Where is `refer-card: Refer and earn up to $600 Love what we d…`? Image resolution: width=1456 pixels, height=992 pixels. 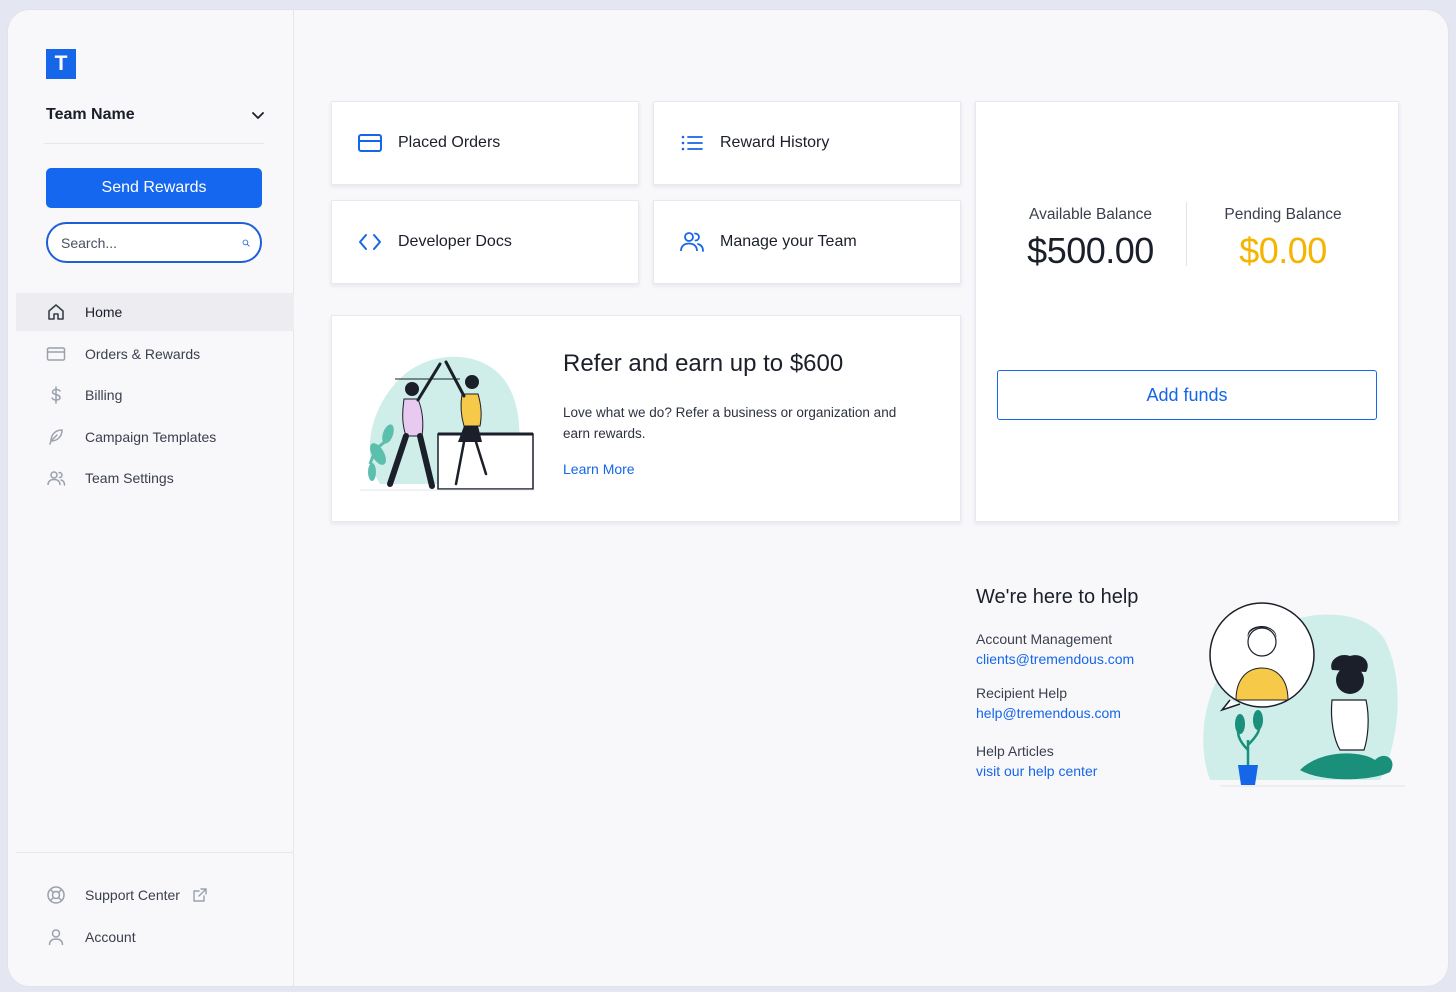
refer-card: Refer and earn up to $600 Love what we d… is located at coordinates (646, 418).